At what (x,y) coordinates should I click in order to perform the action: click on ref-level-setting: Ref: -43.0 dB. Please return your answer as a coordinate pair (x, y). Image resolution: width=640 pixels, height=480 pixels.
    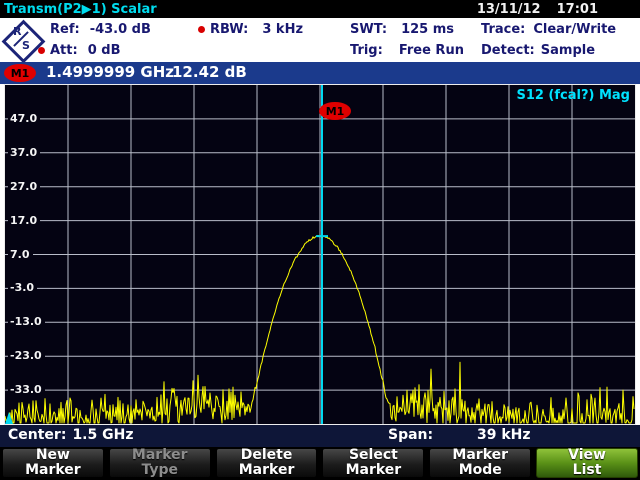
    Looking at the image, I should click on (100, 29).